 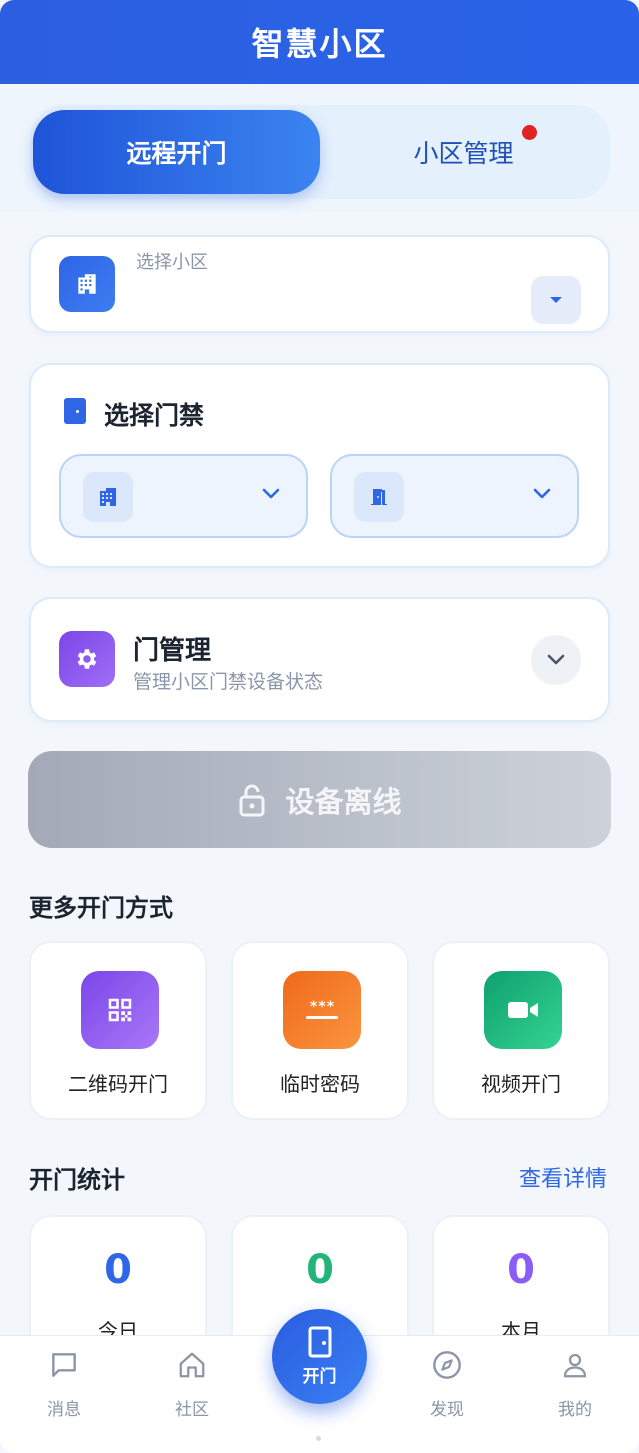 I want to click on stat-today-value: 0, so click(x=118, y=1270).